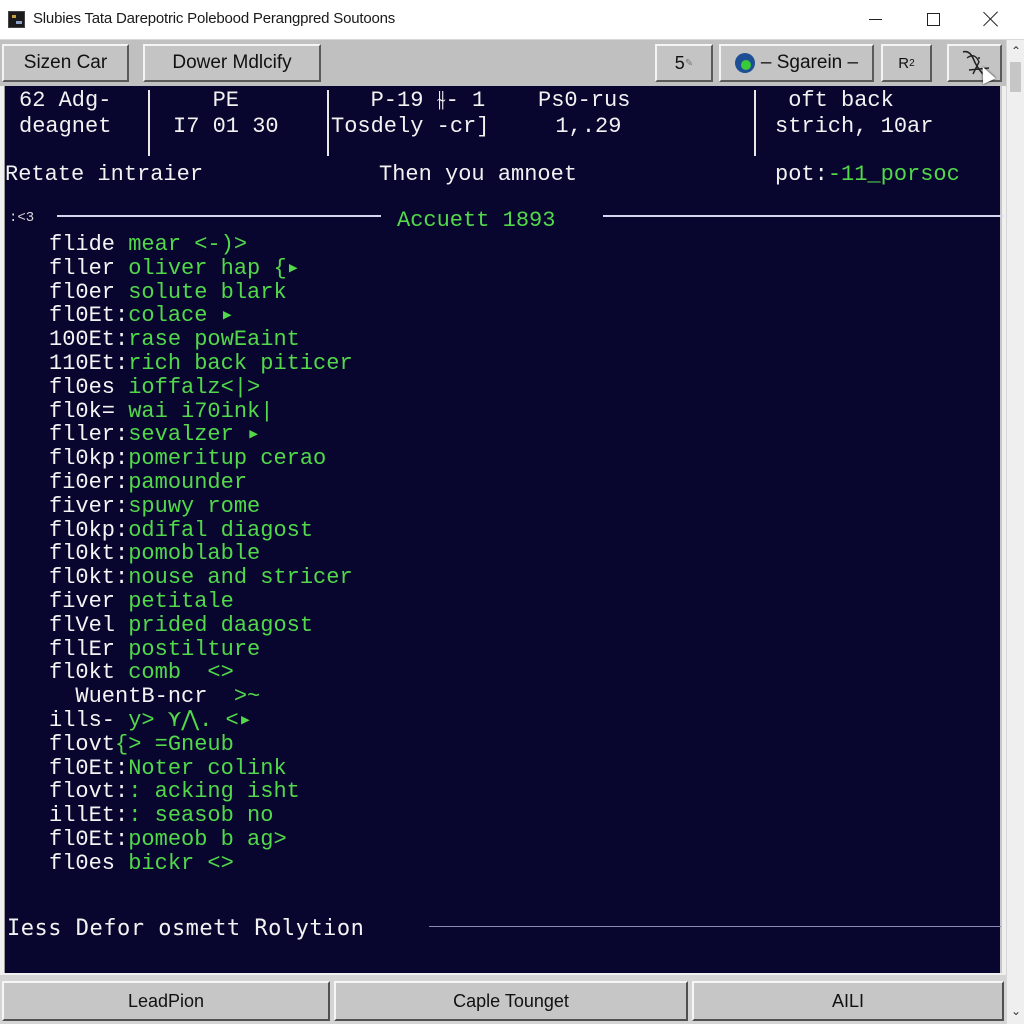 The image size is (1024, 1024). Describe the element at coordinates (89, 363) in the screenshot. I see `entry-key: 110Et:` at that location.